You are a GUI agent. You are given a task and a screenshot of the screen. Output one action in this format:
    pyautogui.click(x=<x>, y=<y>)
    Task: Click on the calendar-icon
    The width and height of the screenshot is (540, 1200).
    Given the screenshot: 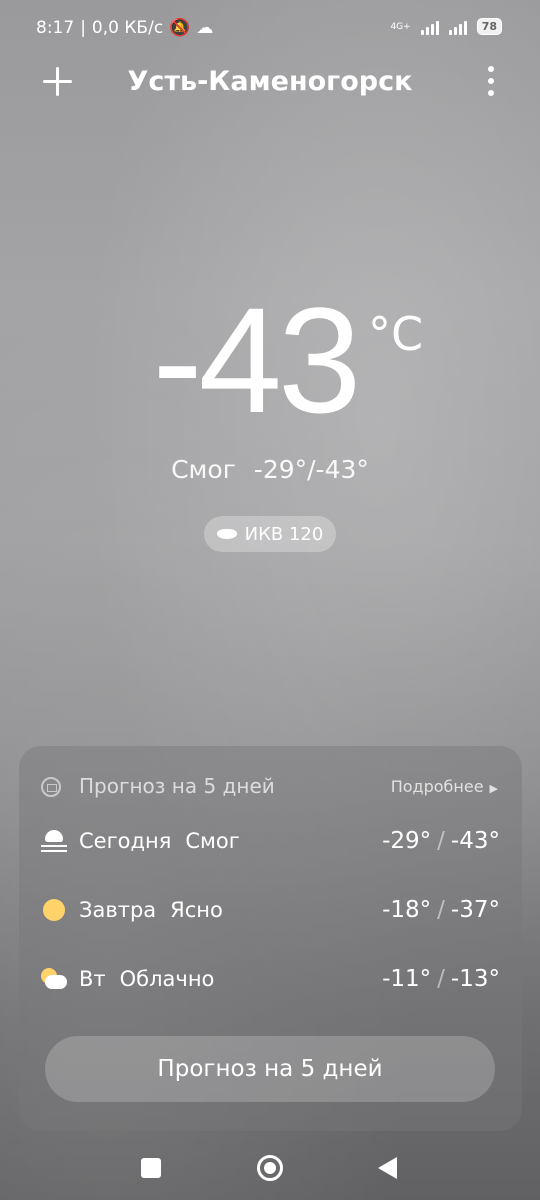 What is the action you would take?
    pyautogui.click(x=51, y=787)
    